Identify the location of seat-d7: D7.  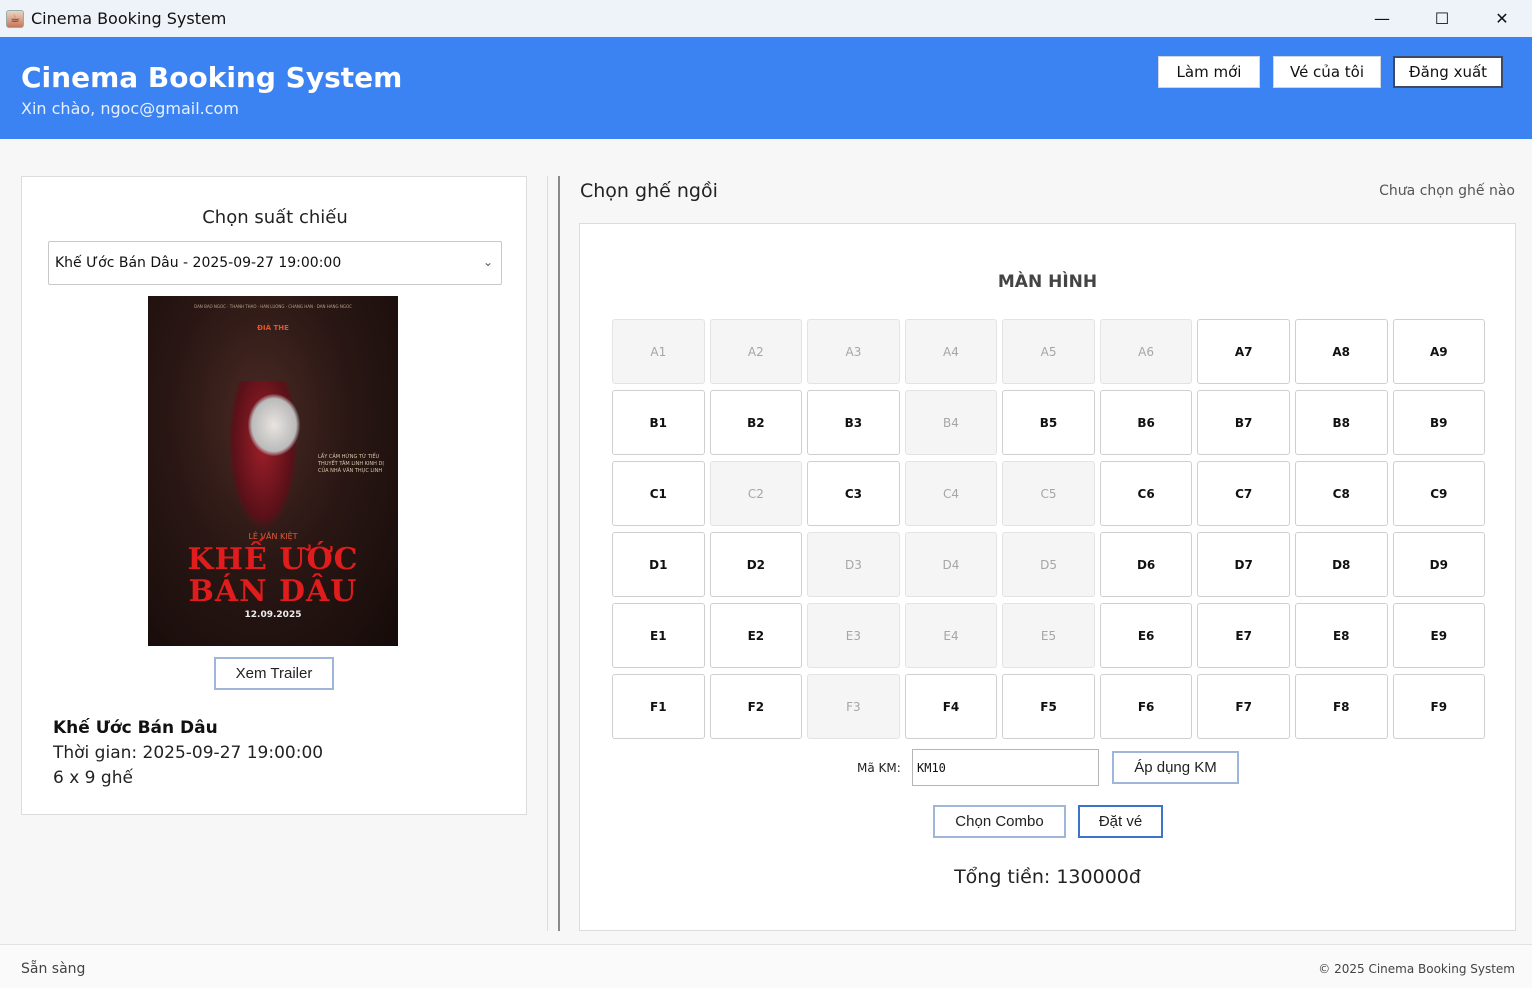
(1243, 564).